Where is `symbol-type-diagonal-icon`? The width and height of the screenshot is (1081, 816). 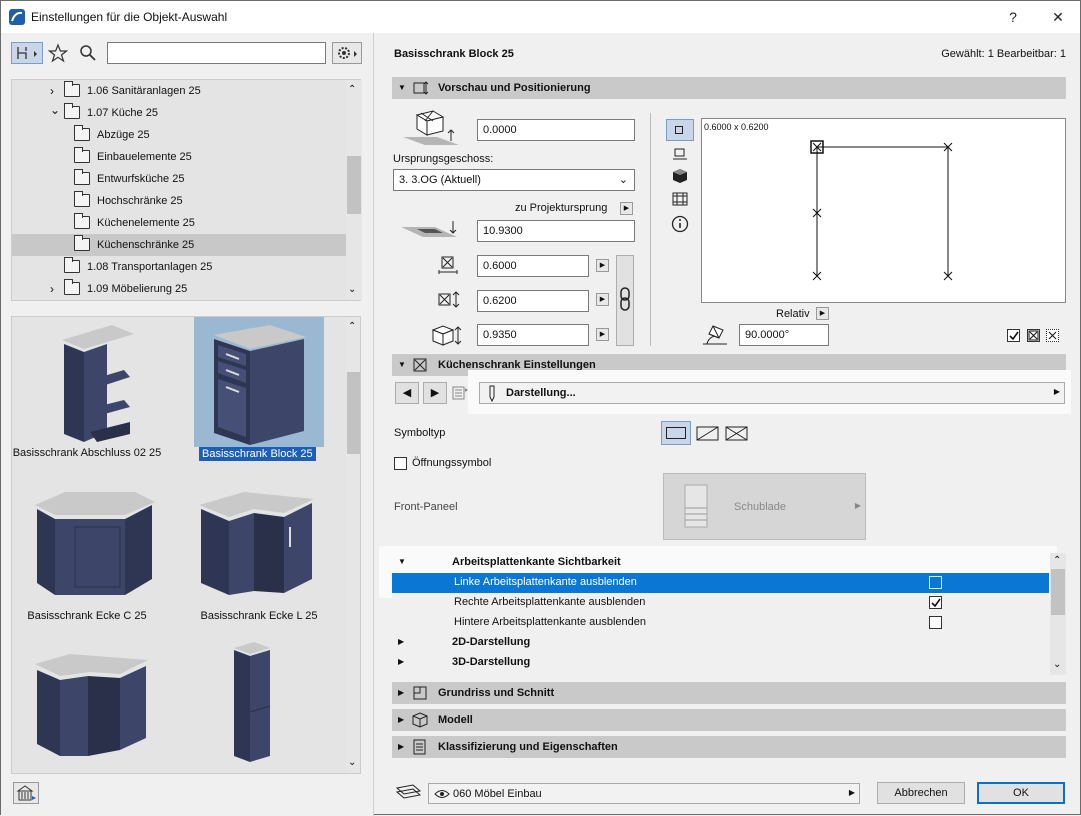 symbol-type-diagonal-icon is located at coordinates (708, 434).